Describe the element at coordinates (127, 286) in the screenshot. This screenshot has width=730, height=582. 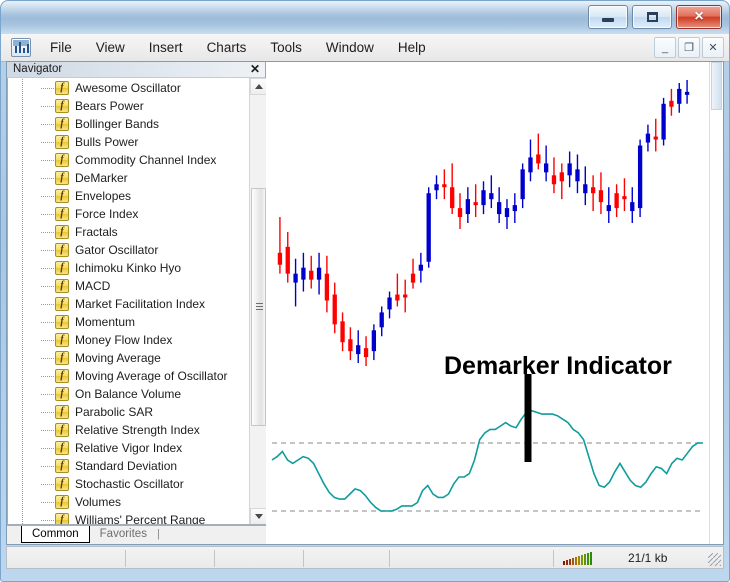
I see `tree-item-macd: f MACD` at that location.